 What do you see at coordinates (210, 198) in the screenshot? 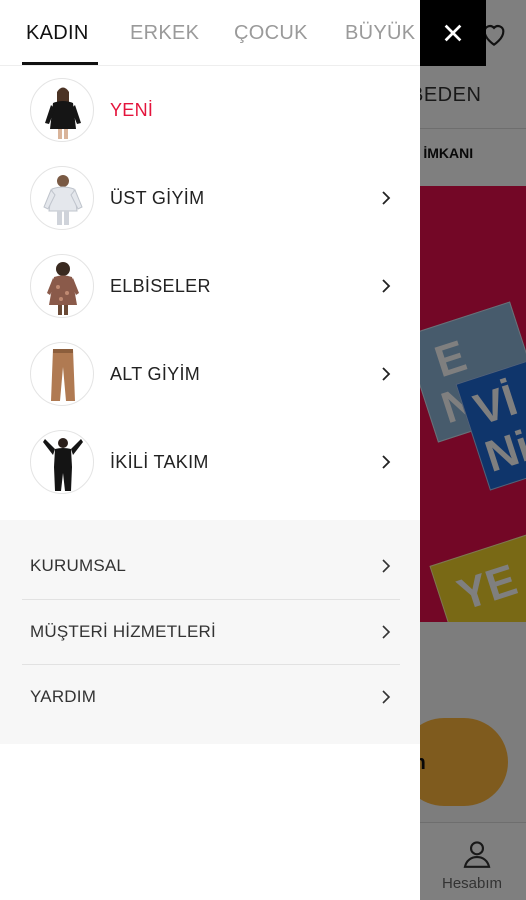
I see `category-item-ust-giyim: ÜST GİYİM` at bounding box center [210, 198].